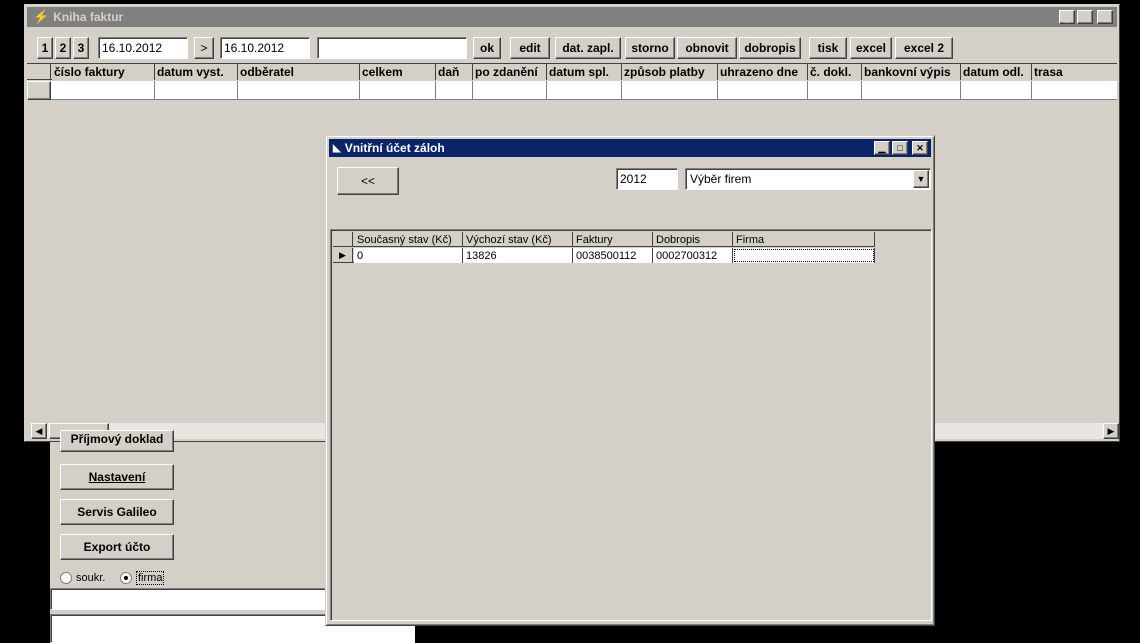 This screenshot has width=1140, height=643. I want to click on column-header: Firma, so click(804, 239).